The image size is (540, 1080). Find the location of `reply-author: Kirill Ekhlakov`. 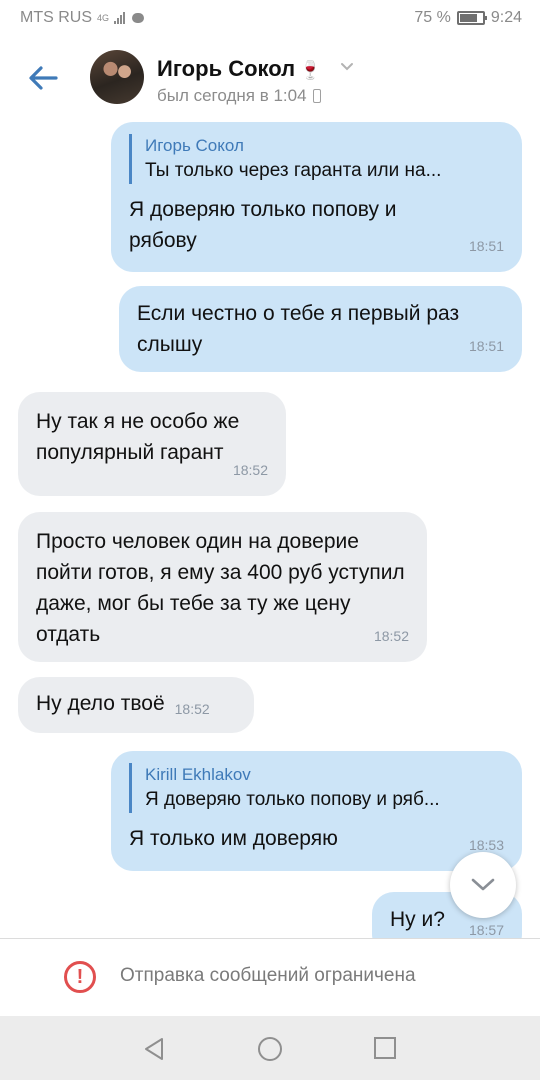

reply-author: Kirill Ekhlakov is located at coordinates (198, 774).